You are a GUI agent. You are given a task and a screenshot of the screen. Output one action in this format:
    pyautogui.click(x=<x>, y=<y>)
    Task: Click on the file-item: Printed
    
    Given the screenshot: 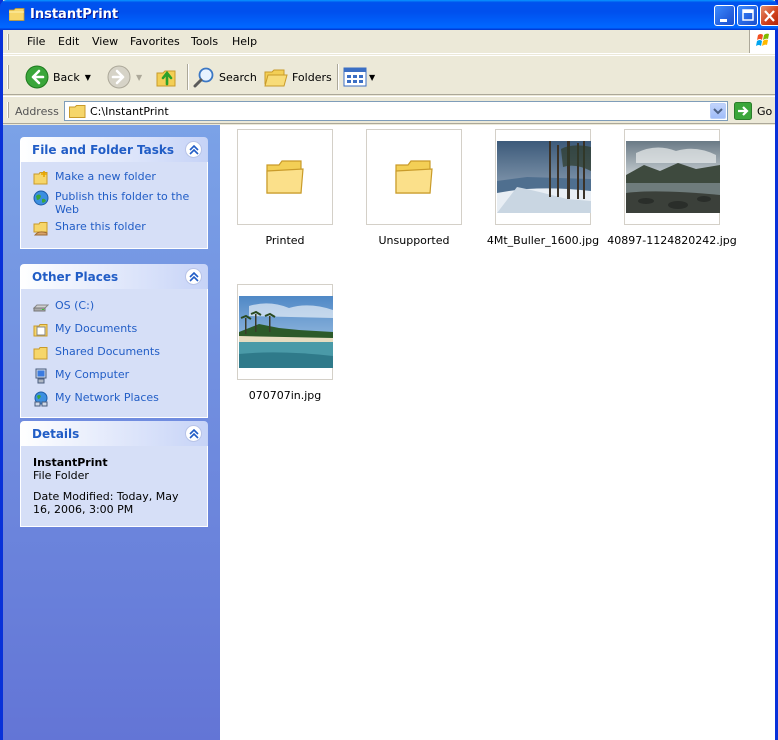 What is the action you would take?
    pyautogui.click(x=285, y=188)
    